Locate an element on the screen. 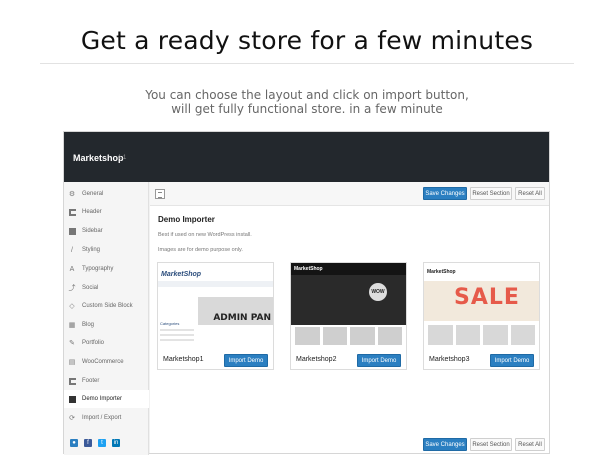 This screenshot has height=468, width=614. thumb-badge: WOW is located at coordinates (378, 292).